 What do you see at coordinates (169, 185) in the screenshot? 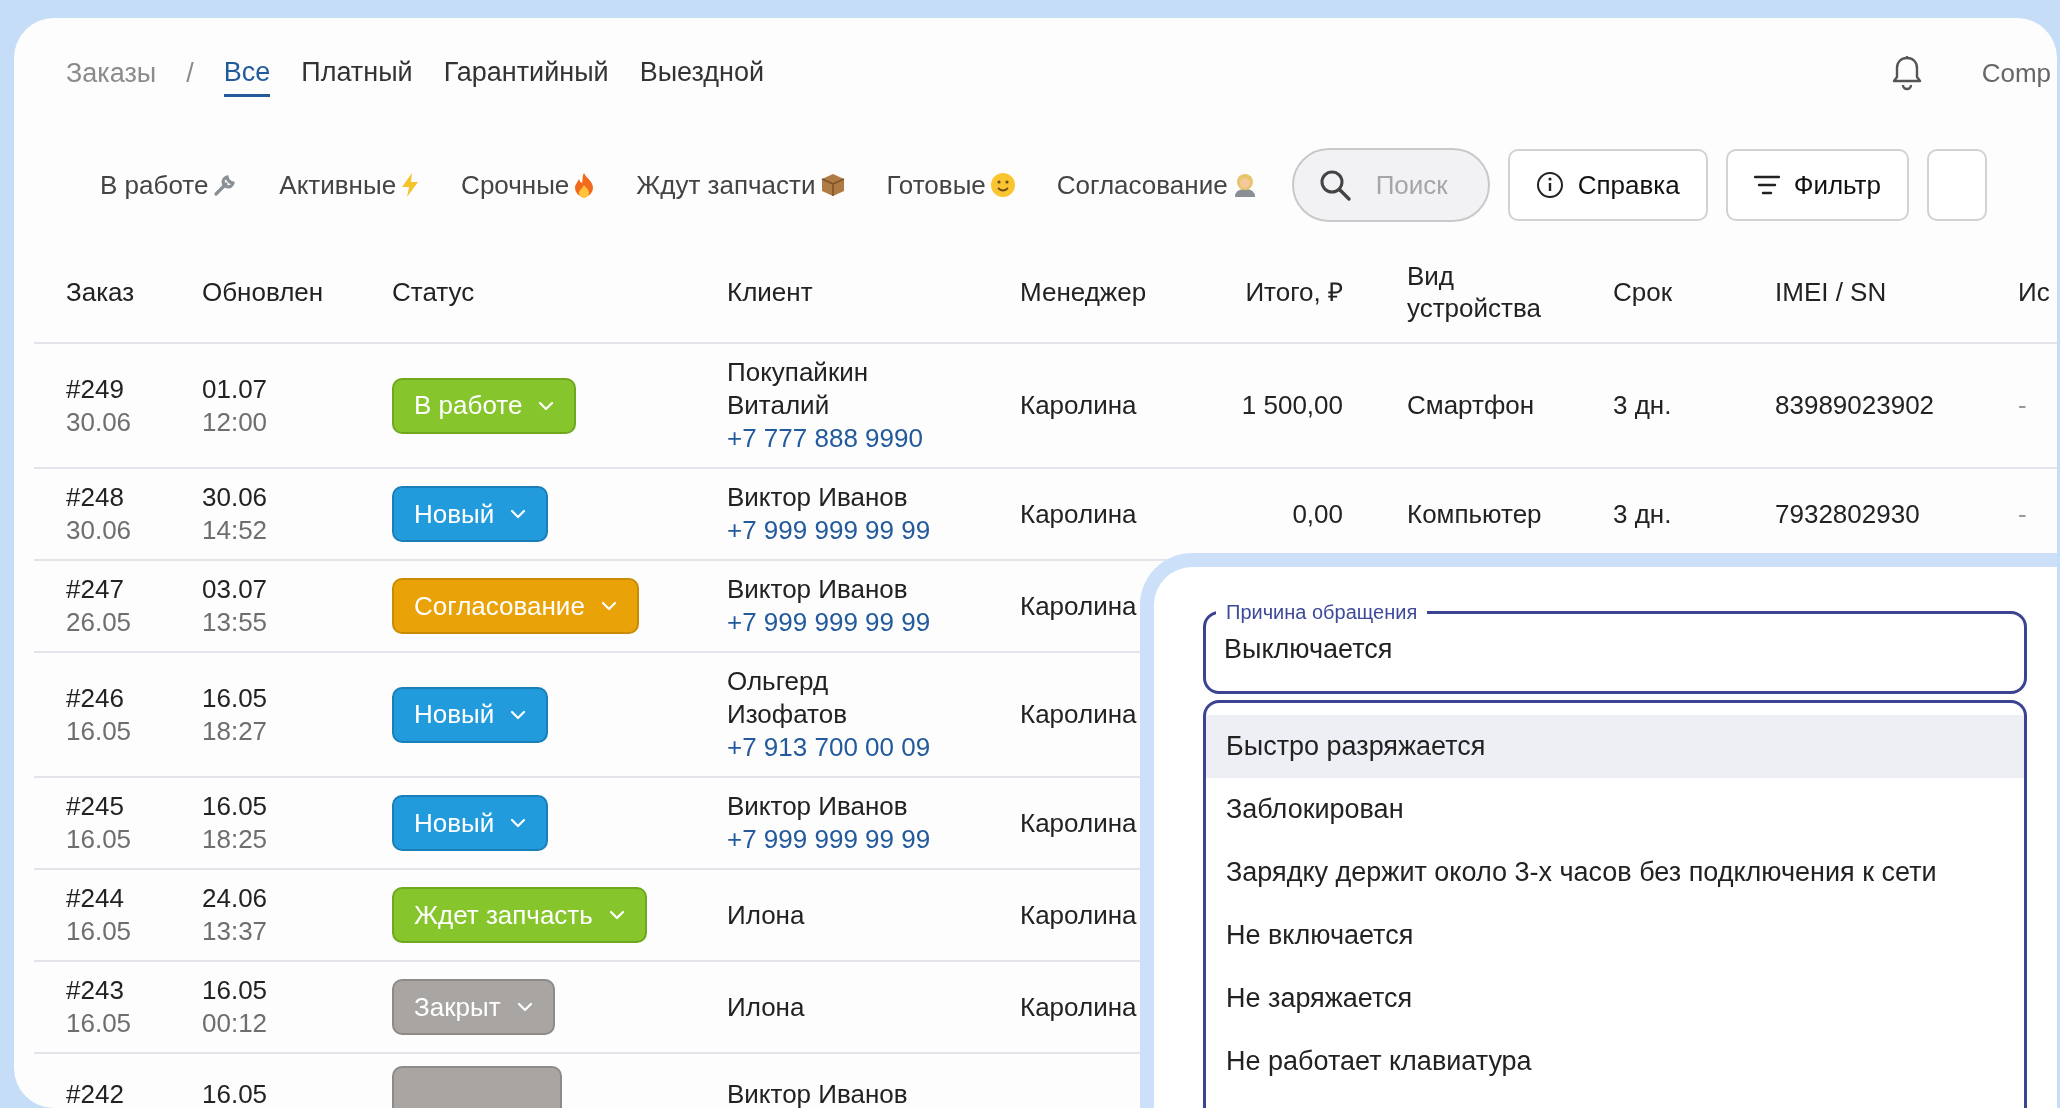
I see `filter-chip: В работе` at bounding box center [169, 185].